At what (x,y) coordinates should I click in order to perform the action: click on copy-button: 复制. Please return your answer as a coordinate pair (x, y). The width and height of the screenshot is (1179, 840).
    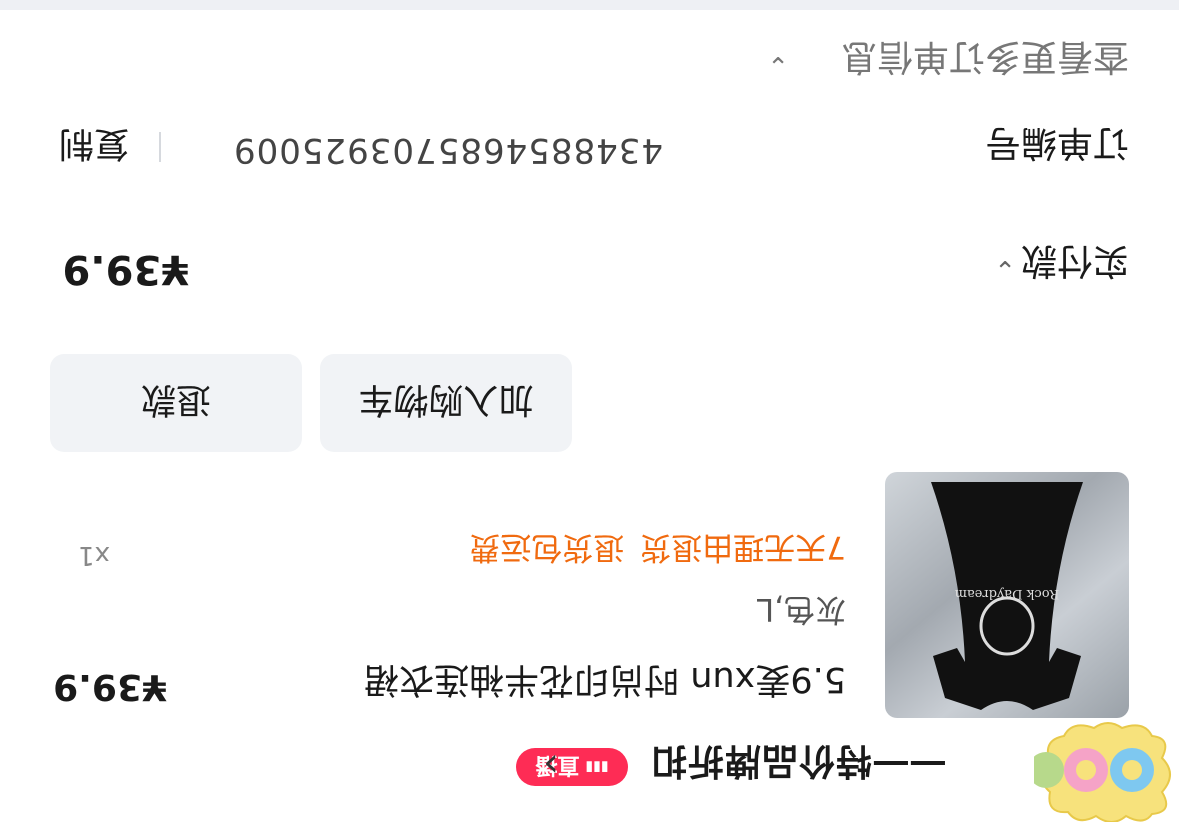
    Looking at the image, I should click on (94, 146).